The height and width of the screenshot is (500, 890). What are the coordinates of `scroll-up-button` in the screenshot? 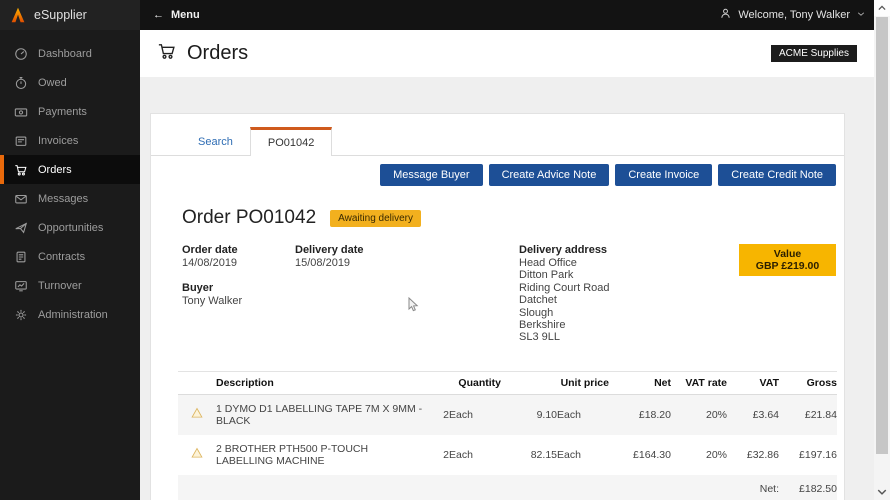 It's located at (882, 8).